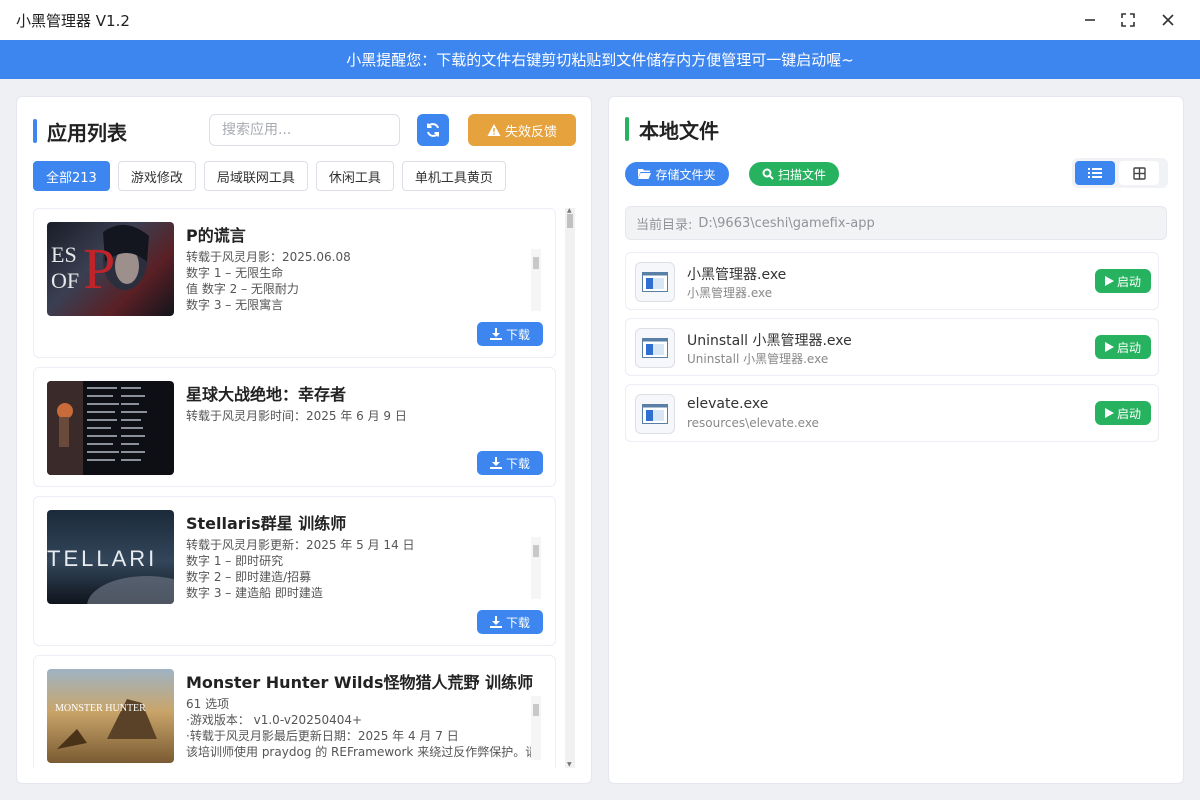 The height and width of the screenshot is (800, 1200). I want to click on list-view-button, so click(1095, 173).